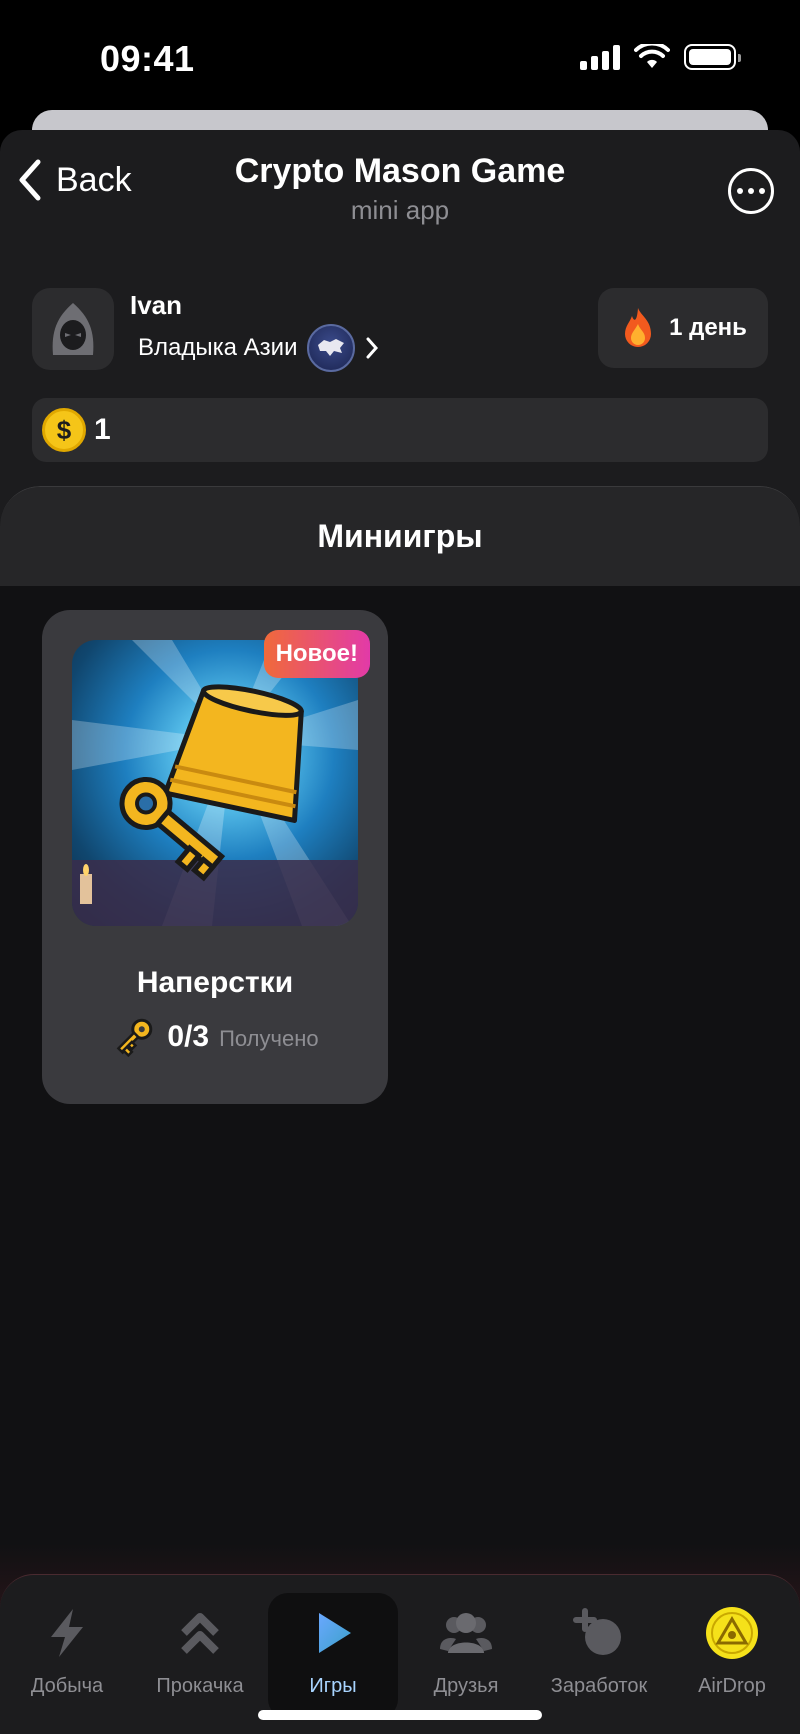 The image size is (800, 1734). Describe the element at coordinates (400, 330) in the screenshot. I see `profile-block: Ivan Владыка Азии 1 день` at that location.